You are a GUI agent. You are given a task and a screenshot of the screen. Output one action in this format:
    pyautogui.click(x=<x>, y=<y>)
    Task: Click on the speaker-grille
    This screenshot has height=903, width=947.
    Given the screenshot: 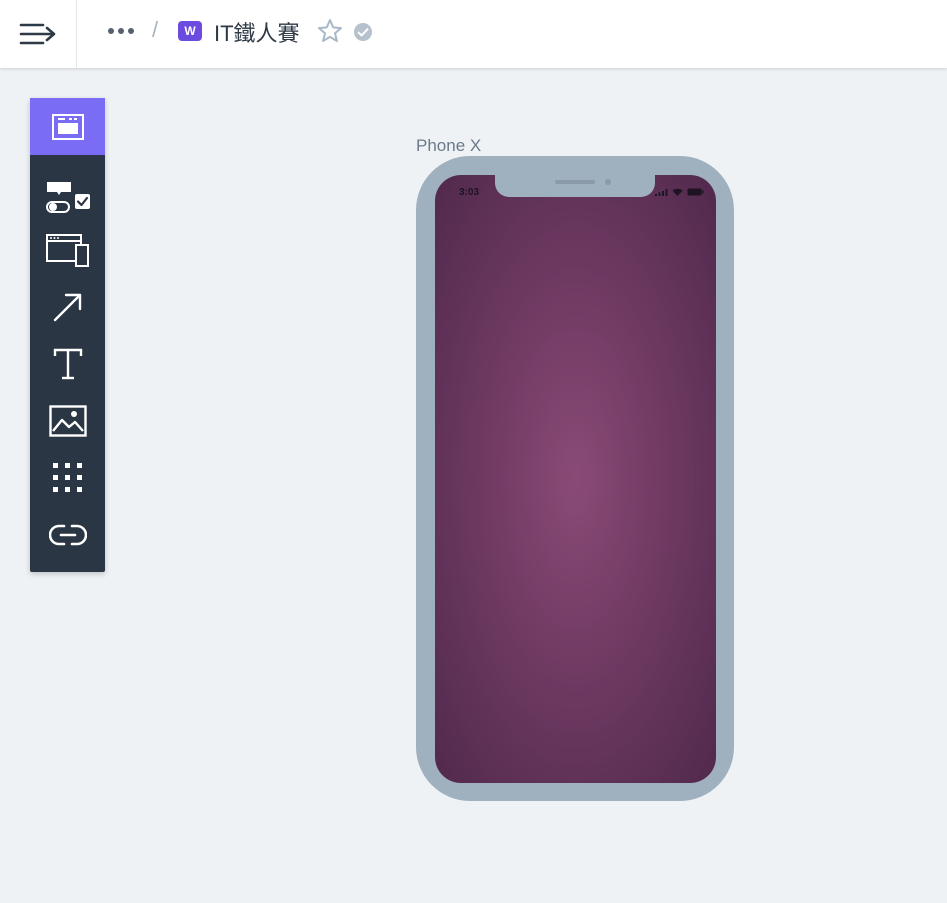 What is the action you would take?
    pyautogui.click(x=575, y=182)
    